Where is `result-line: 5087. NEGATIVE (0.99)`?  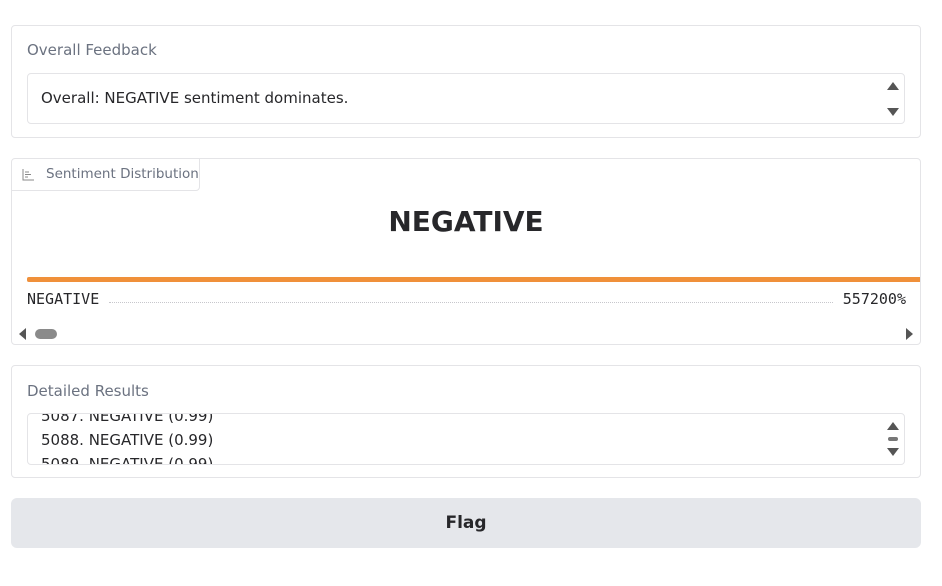
result-line: 5087. NEGATIVE (0.99) is located at coordinates (127, 419).